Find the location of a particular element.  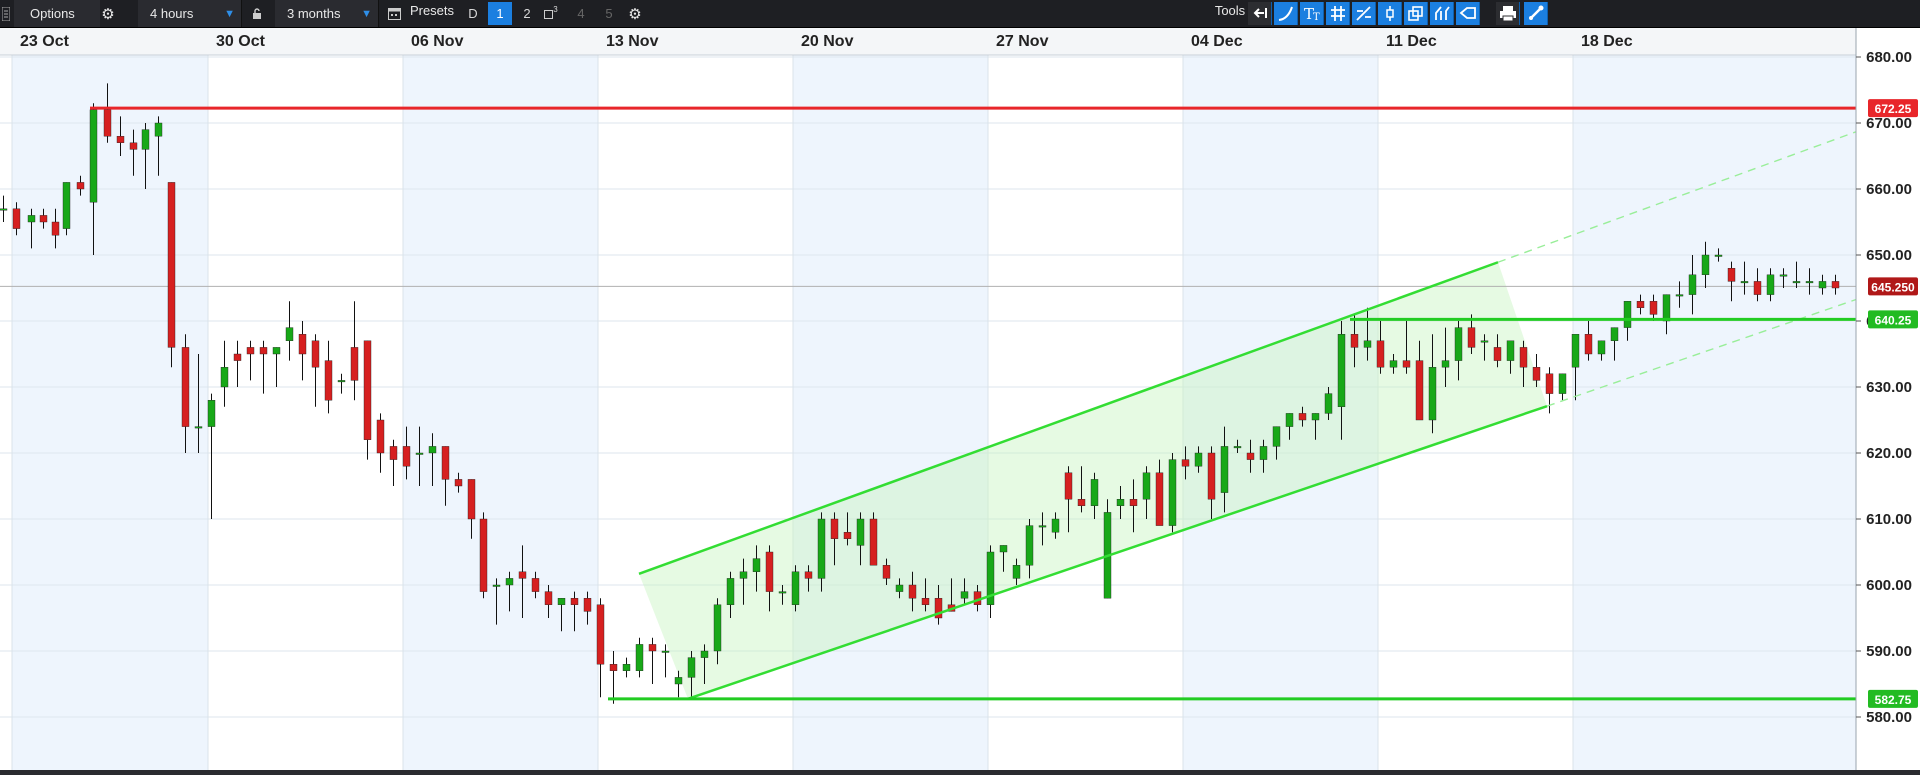

y-tick-label: 650.00 is located at coordinates (1889, 255).